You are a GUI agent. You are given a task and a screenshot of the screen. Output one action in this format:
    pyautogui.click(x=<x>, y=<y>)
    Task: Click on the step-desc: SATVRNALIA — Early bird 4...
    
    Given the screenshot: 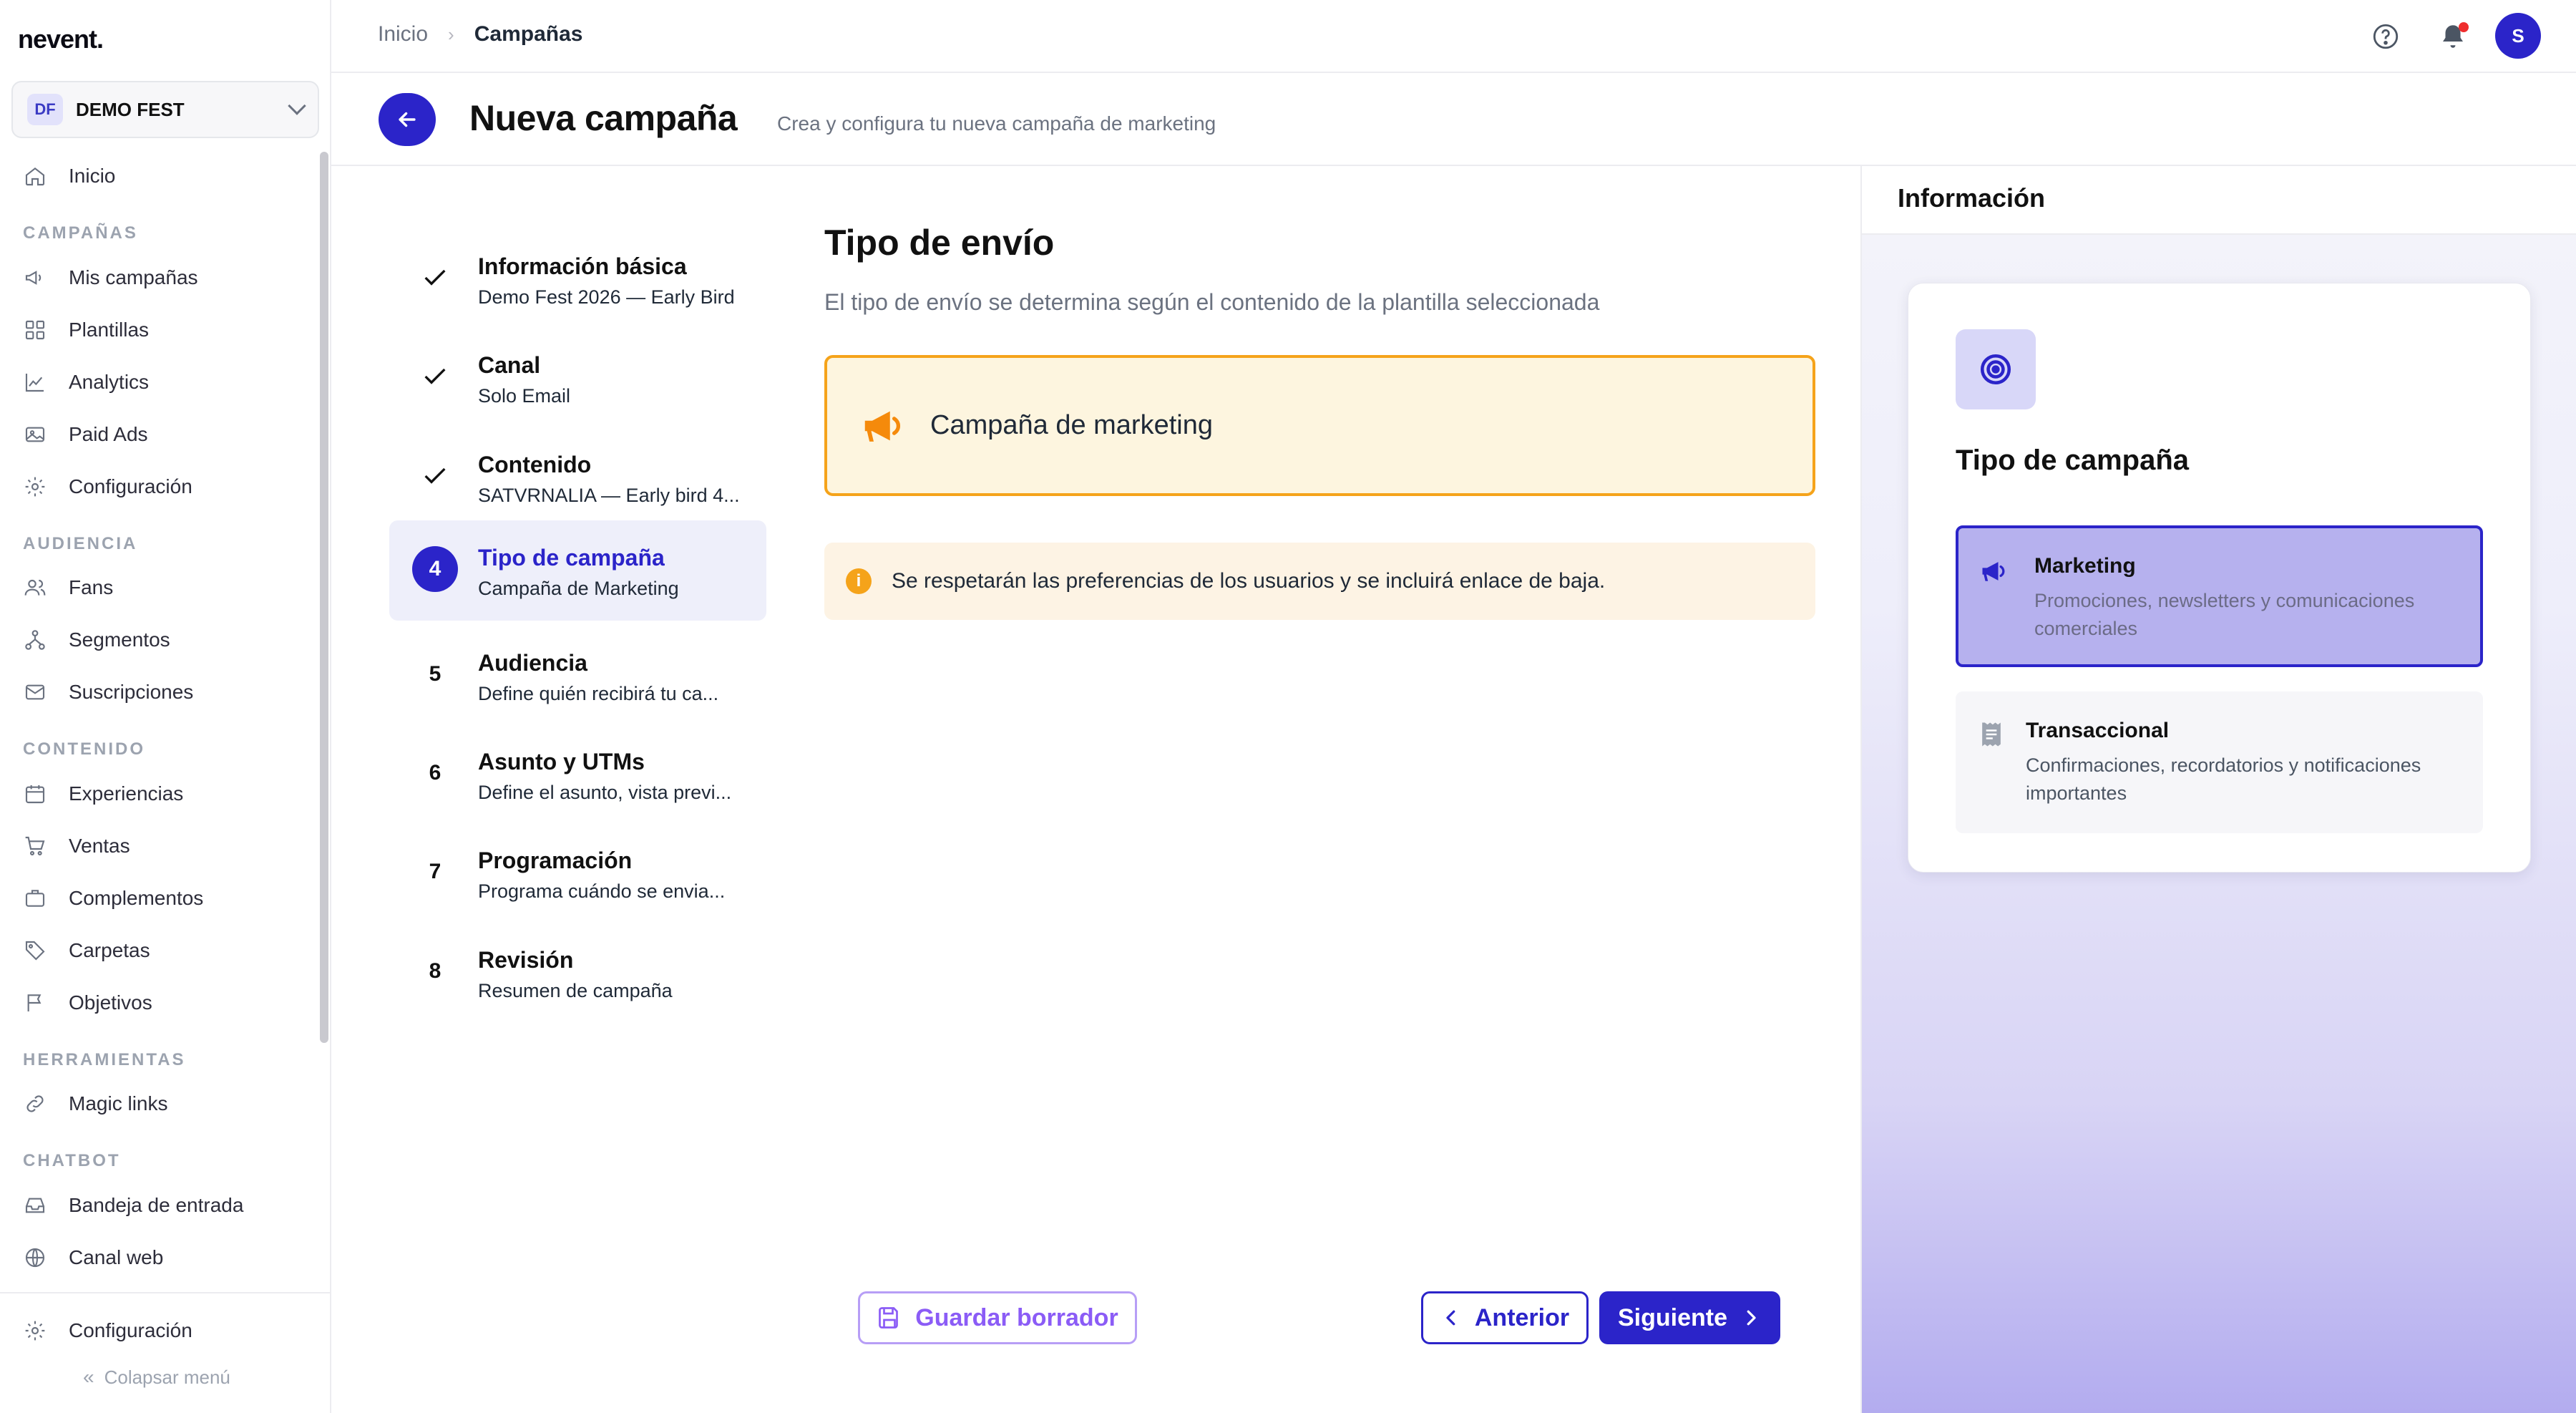 What is the action you would take?
    pyautogui.click(x=609, y=495)
    